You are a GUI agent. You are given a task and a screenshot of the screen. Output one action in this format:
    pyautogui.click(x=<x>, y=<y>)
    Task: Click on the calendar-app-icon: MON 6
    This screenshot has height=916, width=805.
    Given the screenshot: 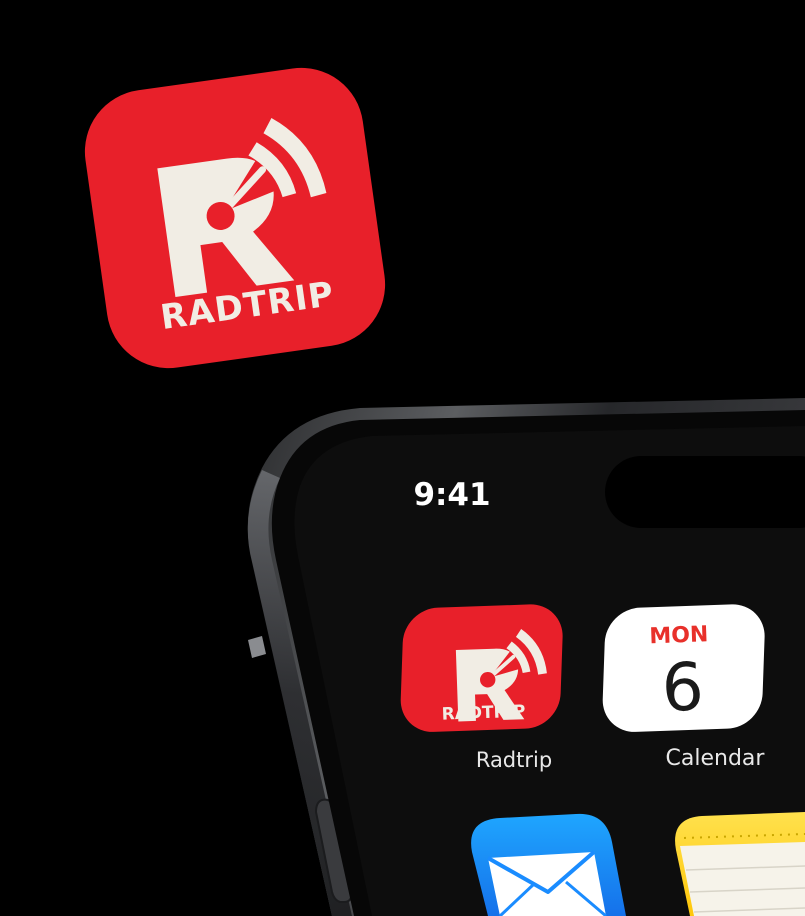 What is the action you would take?
    pyautogui.click(x=683, y=668)
    